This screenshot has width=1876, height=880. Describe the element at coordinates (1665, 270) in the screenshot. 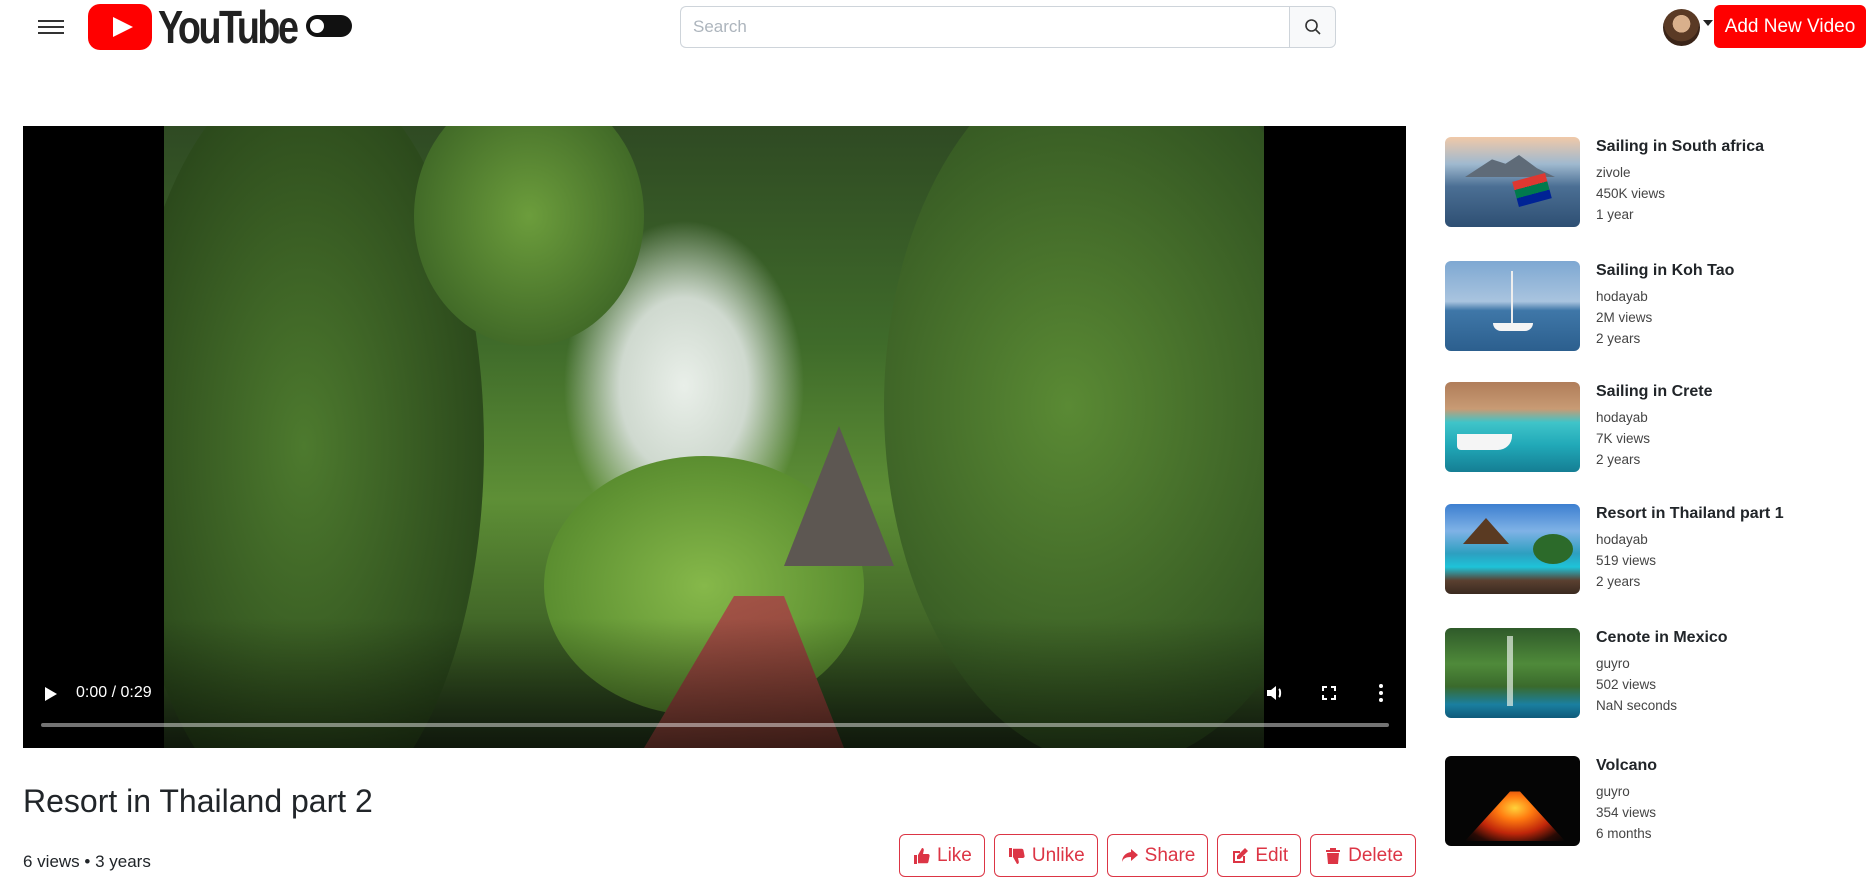

I see `related-video-title: Sailing in Koh Tao` at that location.